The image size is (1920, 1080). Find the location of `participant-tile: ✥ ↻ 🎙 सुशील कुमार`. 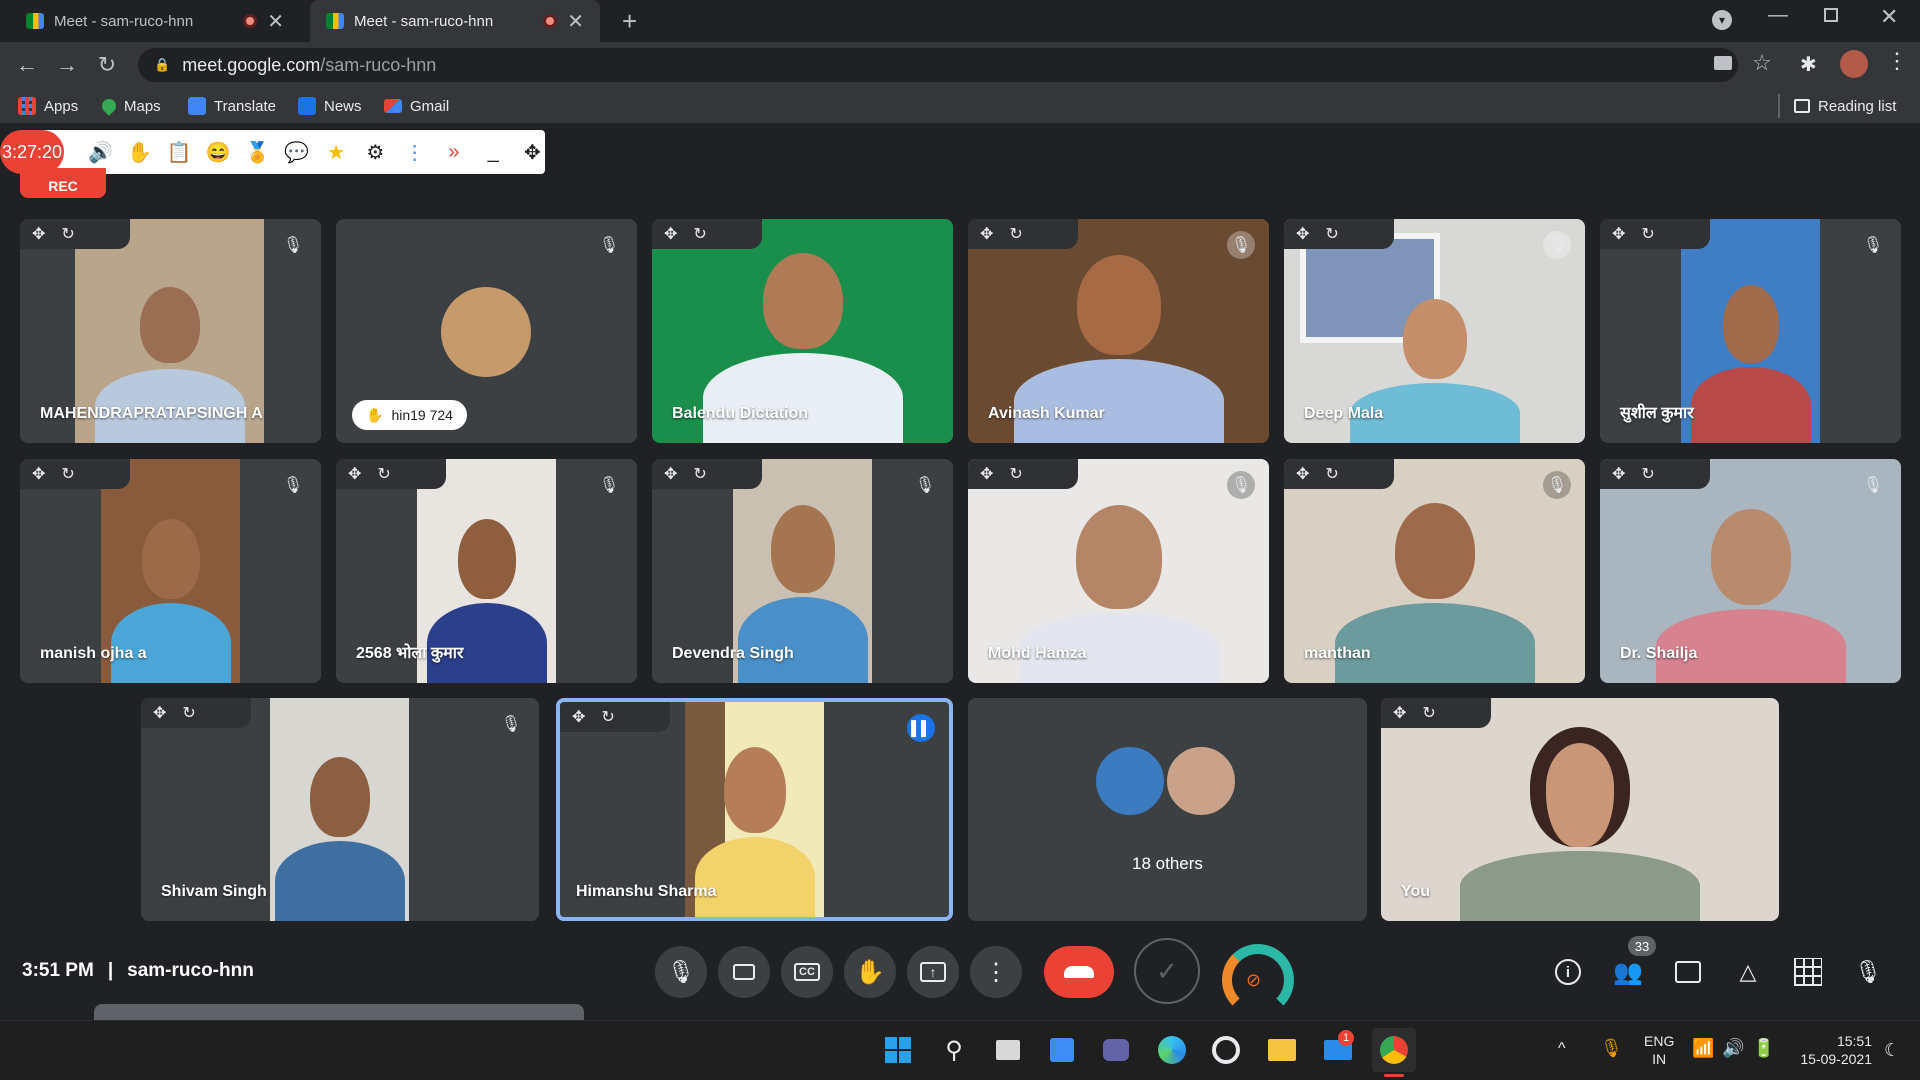

participant-tile: ✥ ↻ 🎙 सुशील कुमार is located at coordinates (1750, 331).